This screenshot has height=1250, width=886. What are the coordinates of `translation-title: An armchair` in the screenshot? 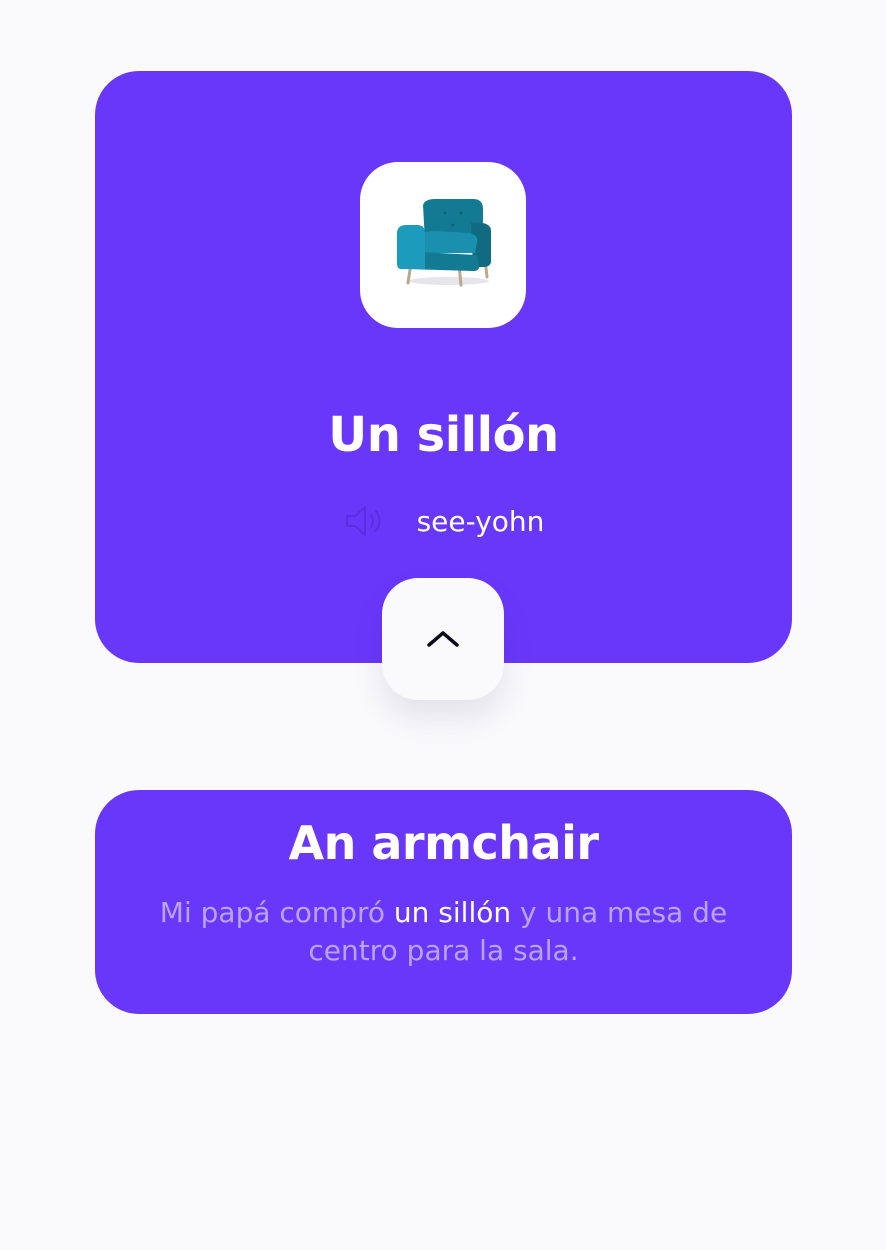 It's located at (443, 843).